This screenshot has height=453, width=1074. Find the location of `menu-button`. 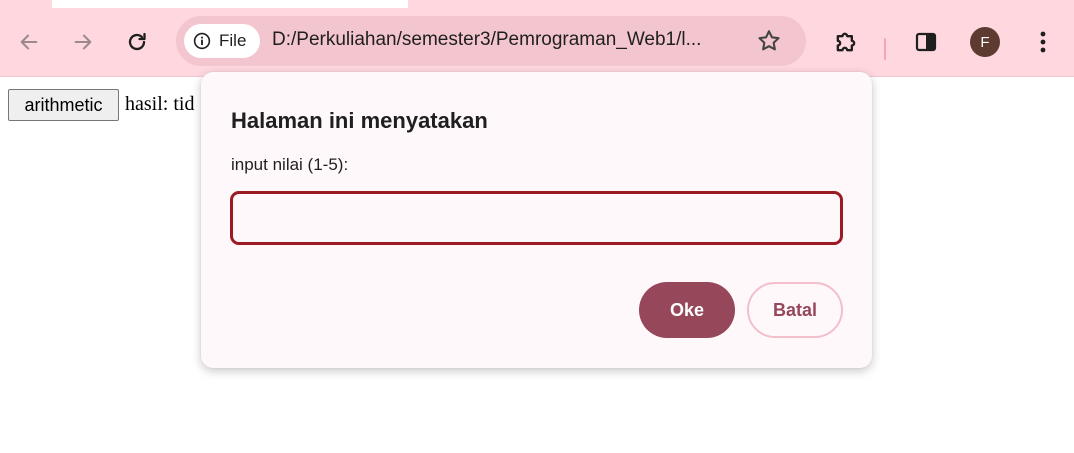

menu-button is located at coordinates (1043, 42).